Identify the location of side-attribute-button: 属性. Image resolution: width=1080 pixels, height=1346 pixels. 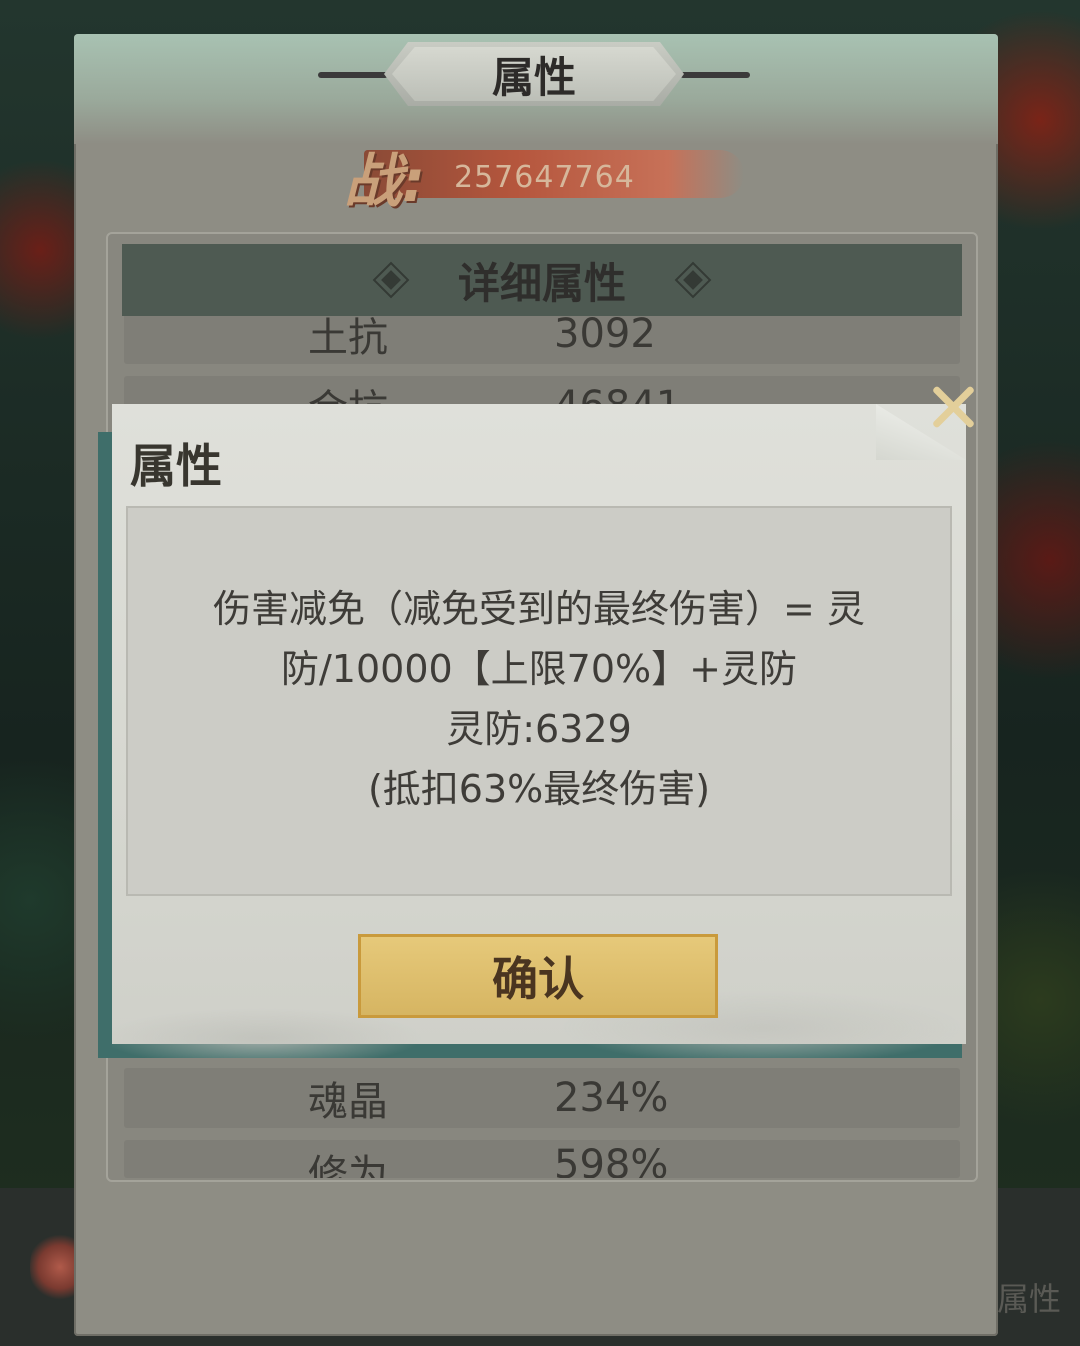
(1029, 1265).